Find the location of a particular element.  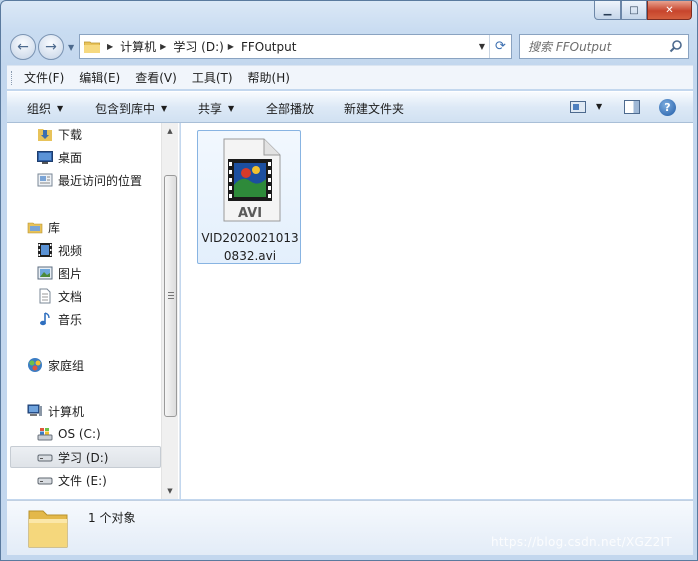

nav-item-label: 图片 is located at coordinates (70, 273).